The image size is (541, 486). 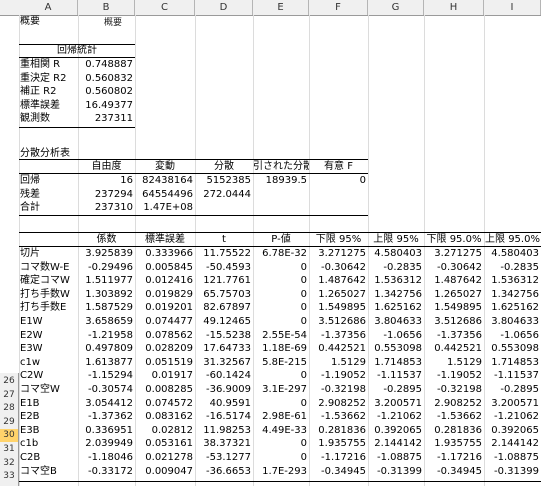 What do you see at coordinates (512, 443) in the screenshot?
I see `coef-data-cell: 2.144142` at bounding box center [512, 443].